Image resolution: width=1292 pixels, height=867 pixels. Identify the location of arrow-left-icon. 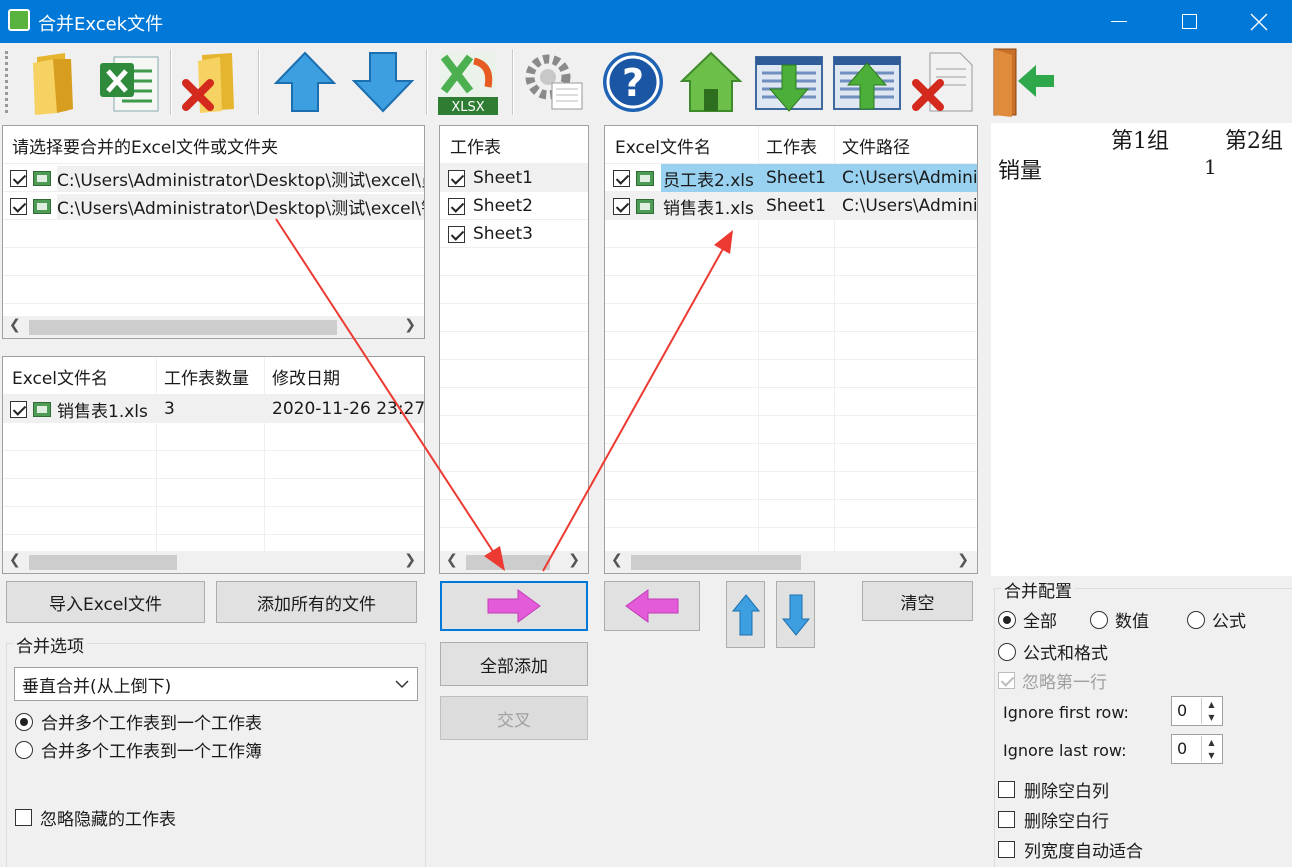
(652, 606).